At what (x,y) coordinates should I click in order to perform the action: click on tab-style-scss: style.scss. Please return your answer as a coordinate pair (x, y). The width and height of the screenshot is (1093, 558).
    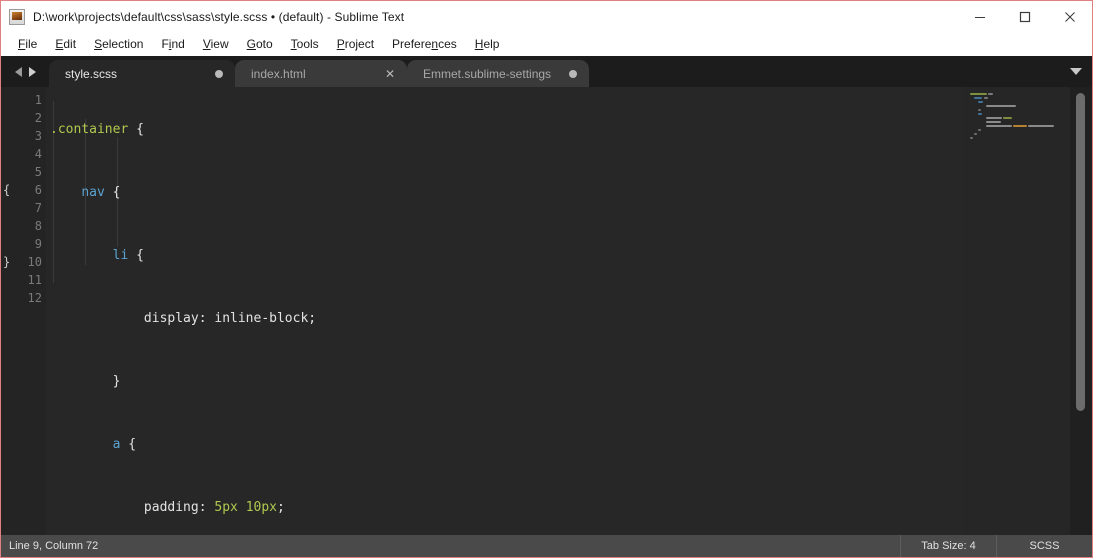
    Looking at the image, I should click on (142, 73).